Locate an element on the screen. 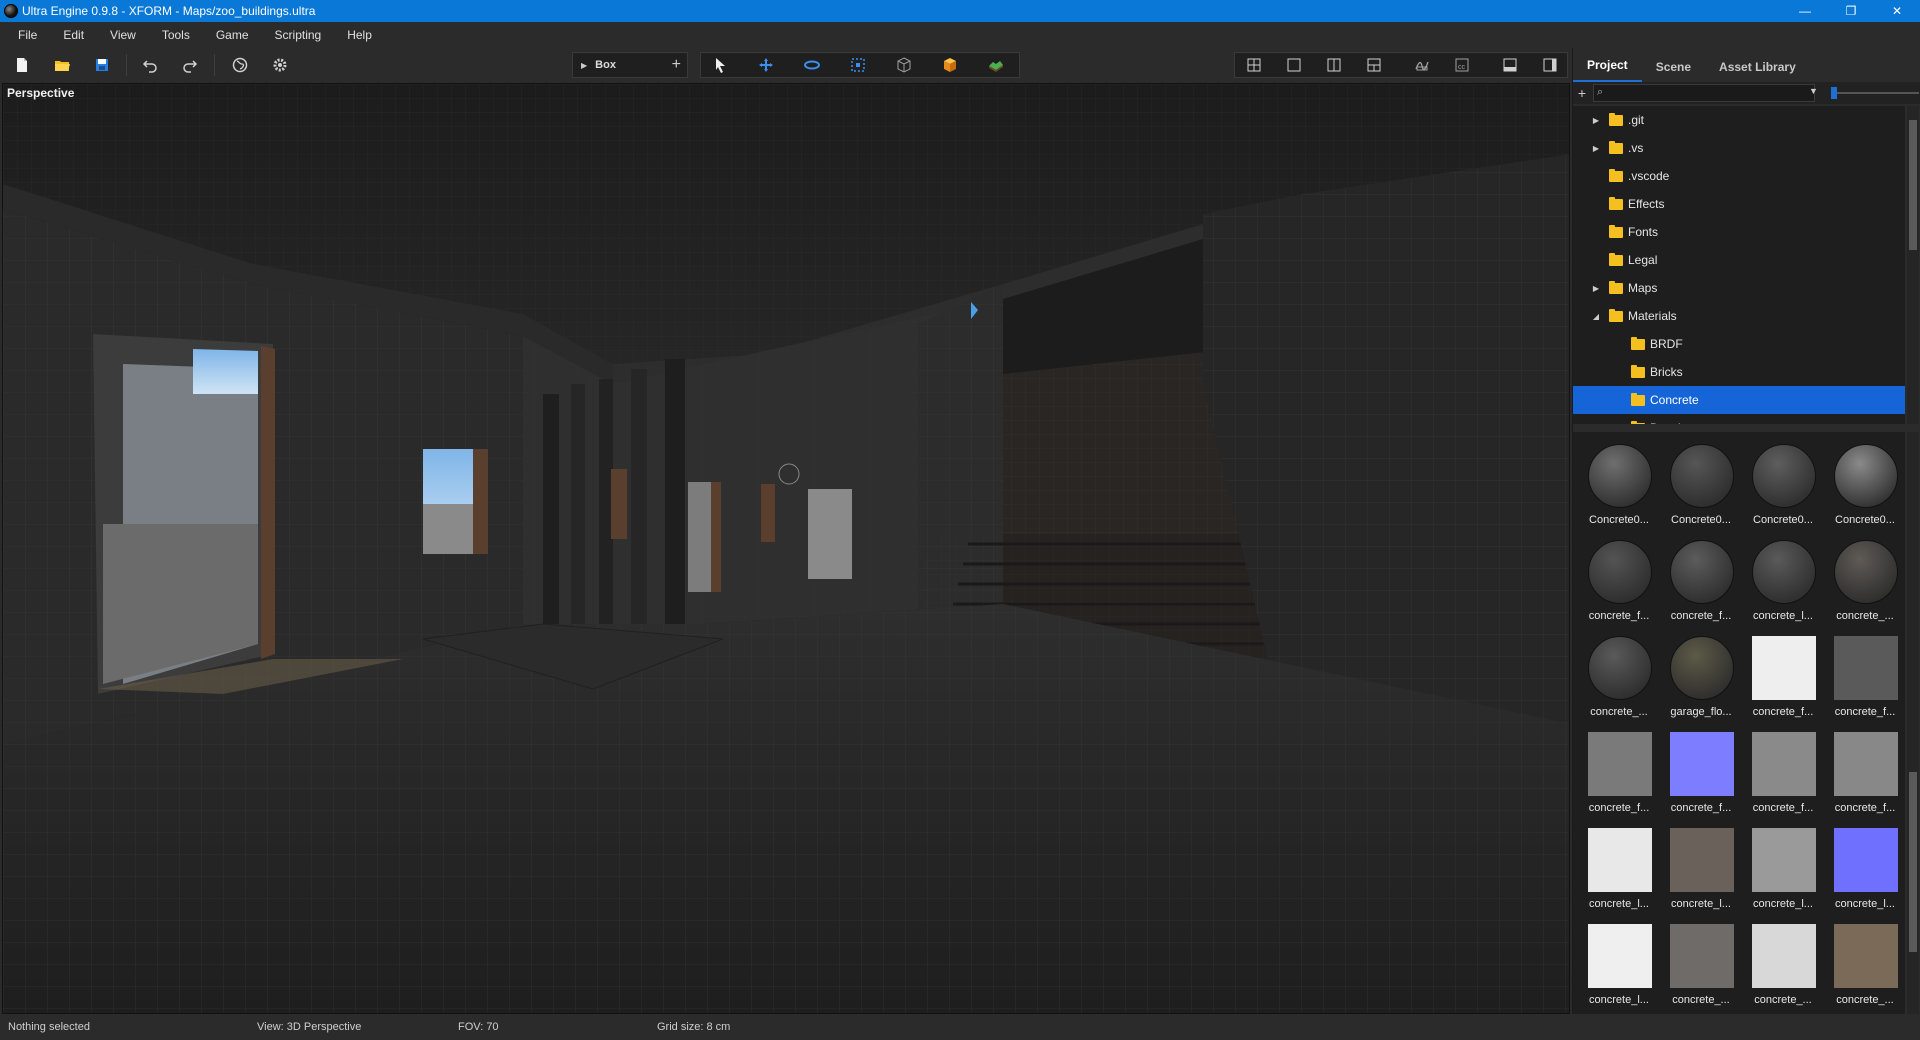  terrain-icon is located at coordinates (996, 65).